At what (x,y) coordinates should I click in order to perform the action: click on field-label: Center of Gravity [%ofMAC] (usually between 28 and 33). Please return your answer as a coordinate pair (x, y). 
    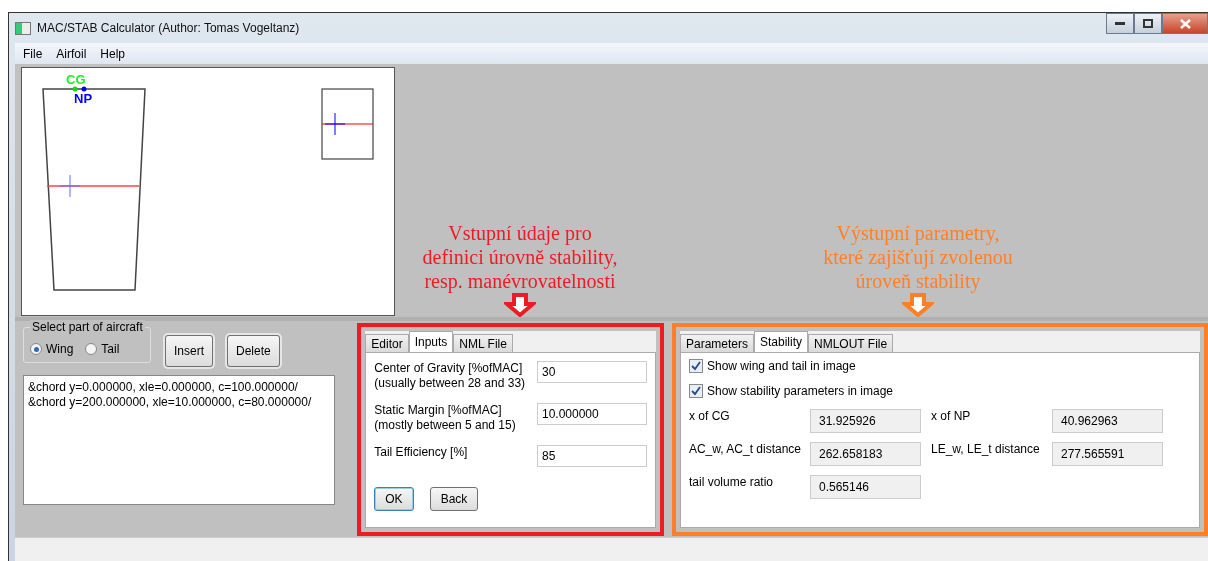
    Looking at the image, I should click on (450, 376).